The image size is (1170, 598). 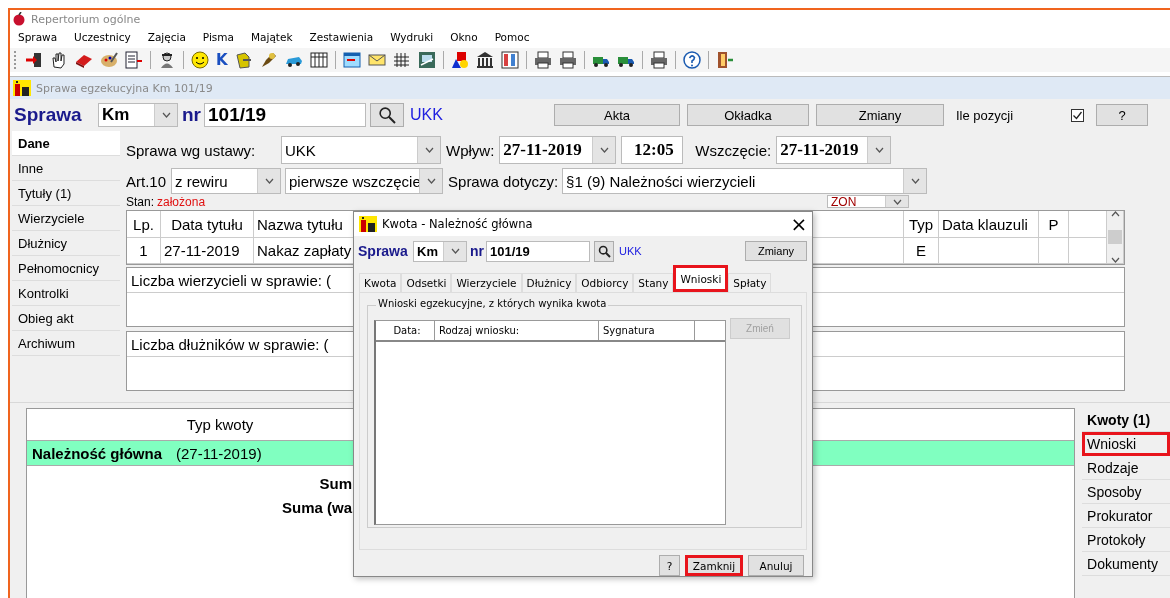 What do you see at coordinates (1126, 492) in the screenshot?
I see `side-tab: Sposoby` at bounding box center [1126, 492].